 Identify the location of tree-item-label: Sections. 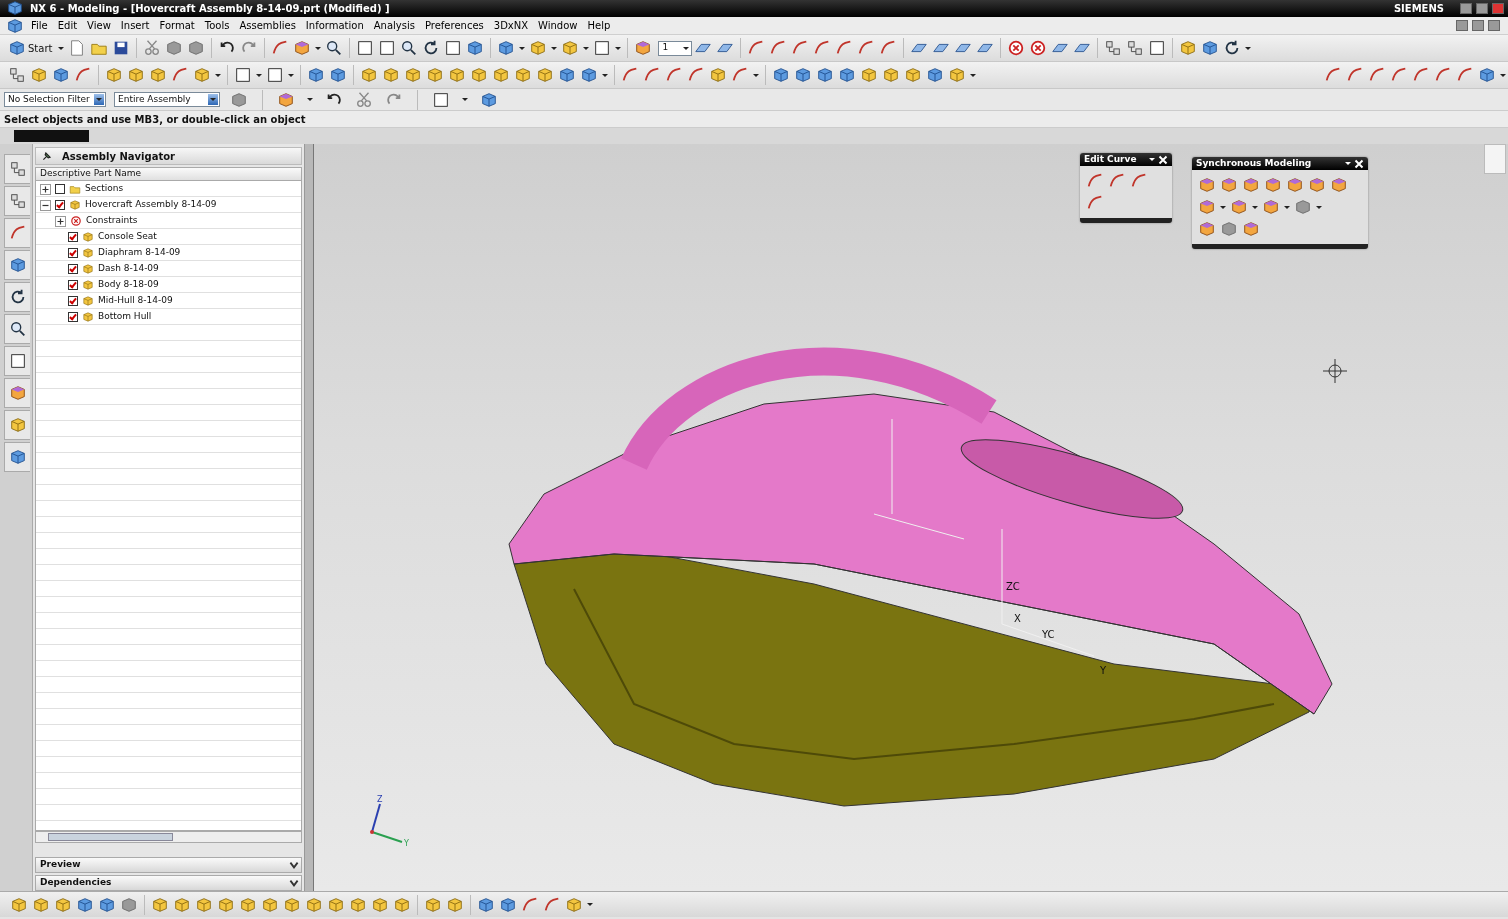
(104, 189).